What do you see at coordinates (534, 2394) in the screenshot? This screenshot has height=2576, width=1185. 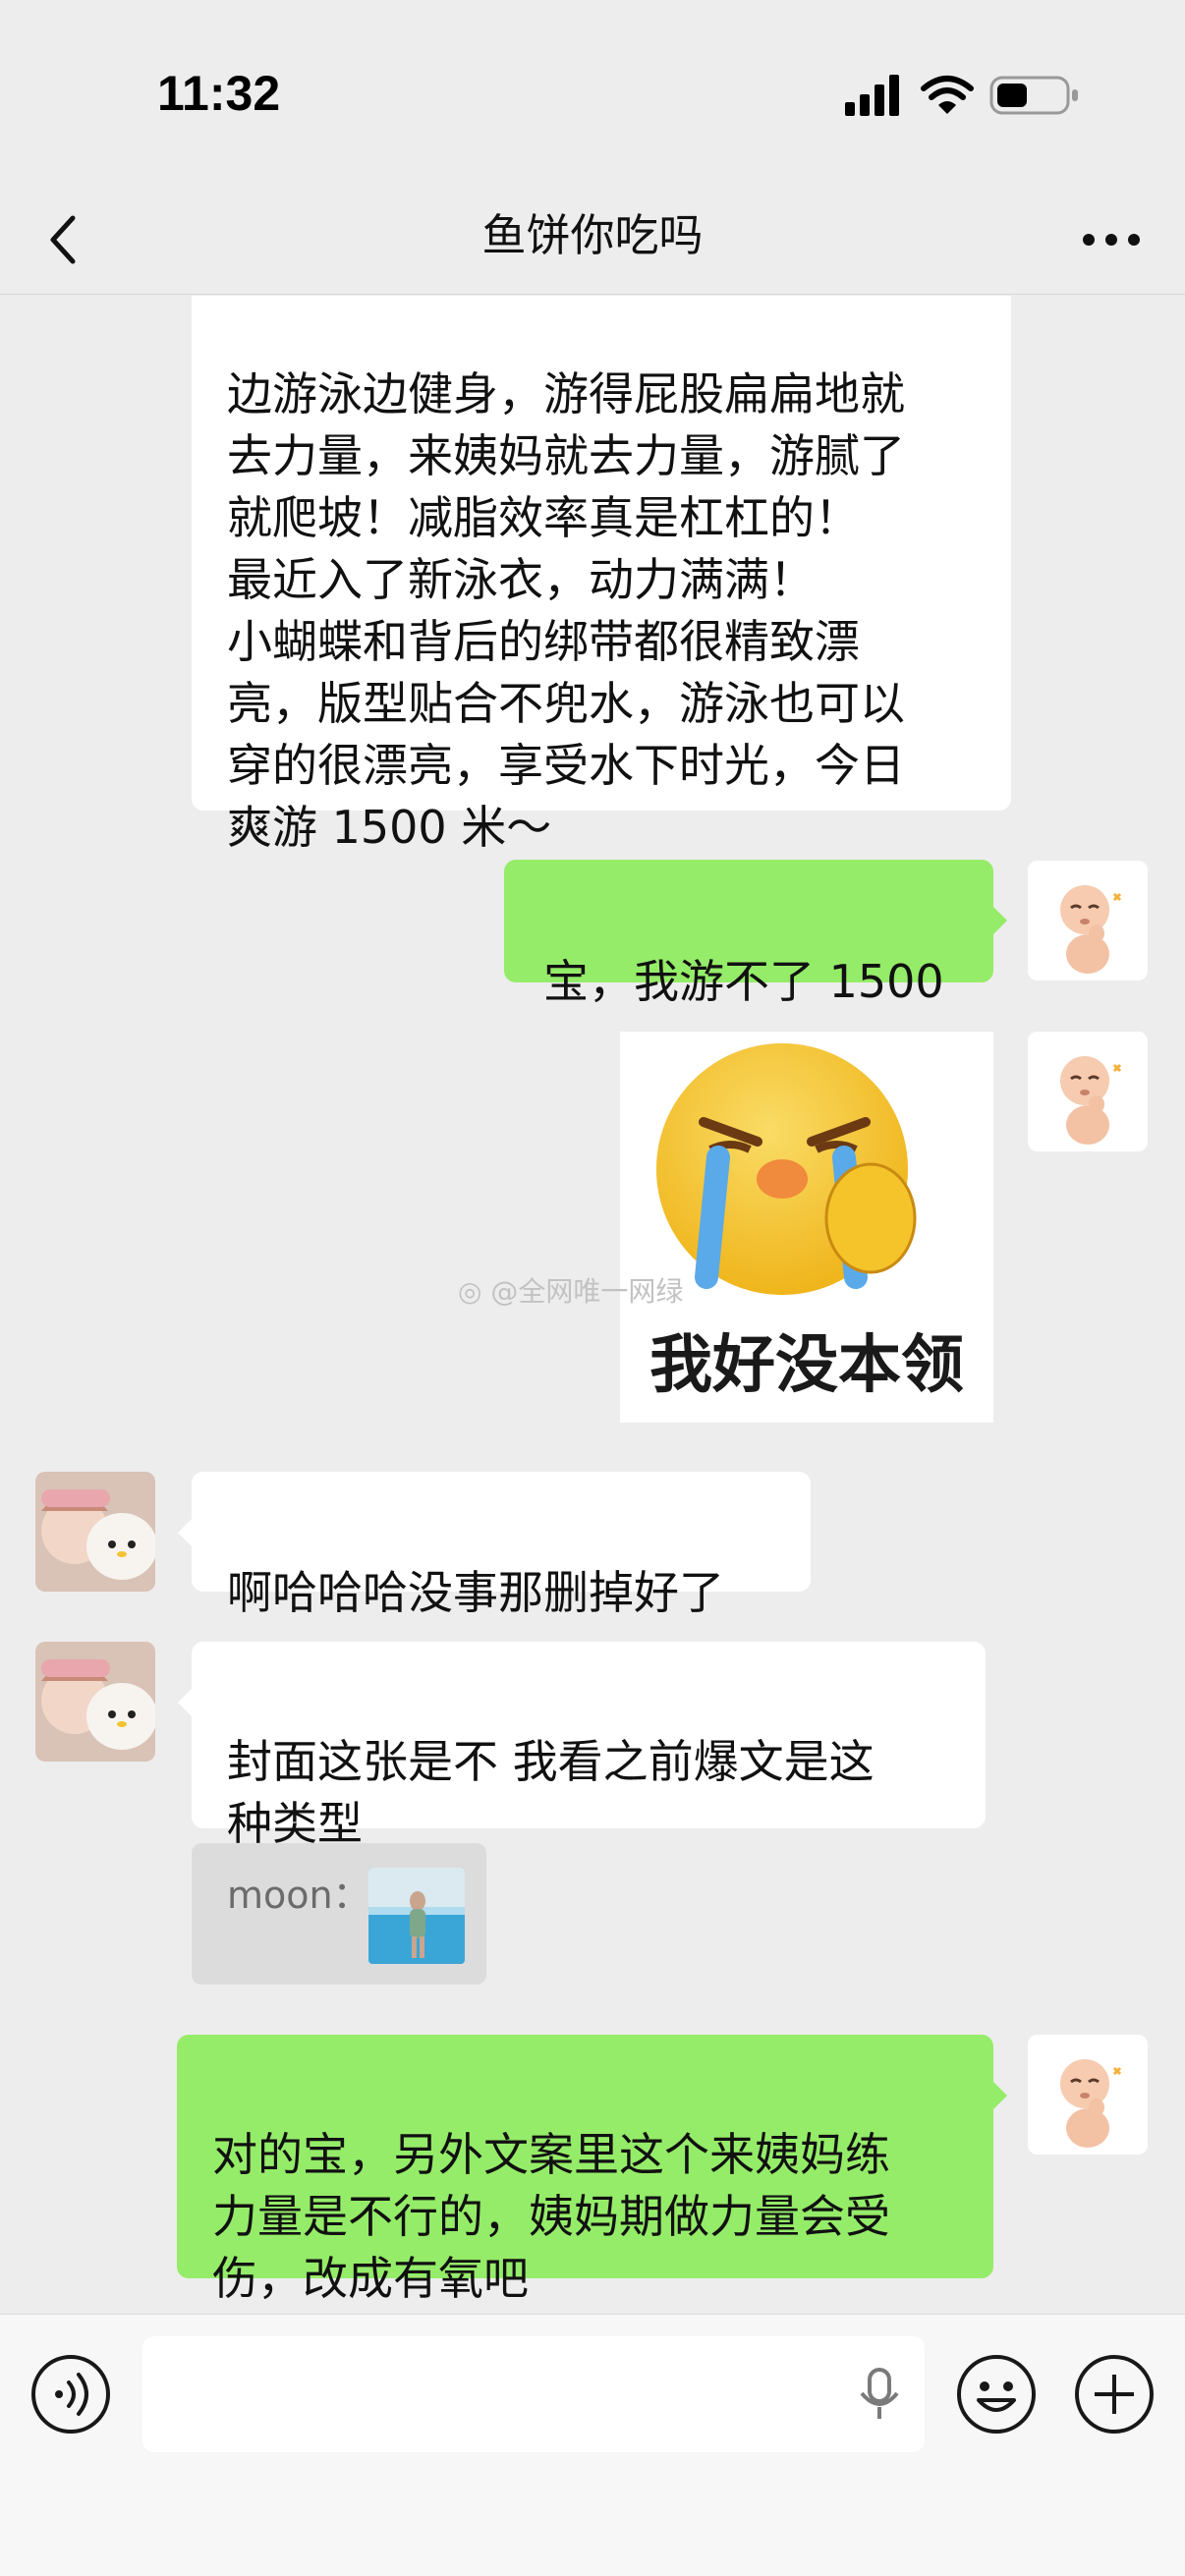 I see `message-input` at bounding box center [534, 2394].